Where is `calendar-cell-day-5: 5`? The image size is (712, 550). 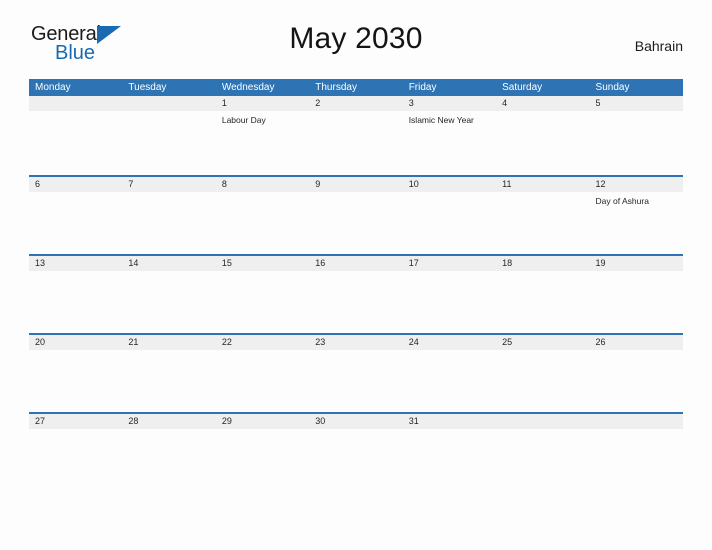
calendar-cell-day-5: 5 is located at coordinates (636, 135).